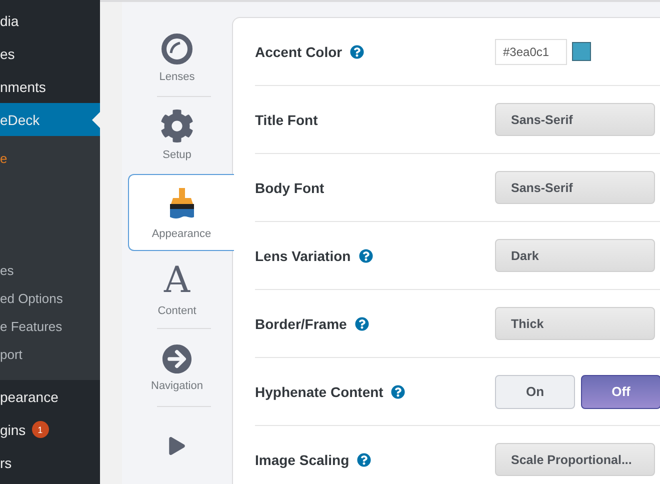 The height and width of the screenshot is (484, 660). Describe the element at coordinates (29, 396) in the screenshot. I see `menu-label: pearance` at that location.